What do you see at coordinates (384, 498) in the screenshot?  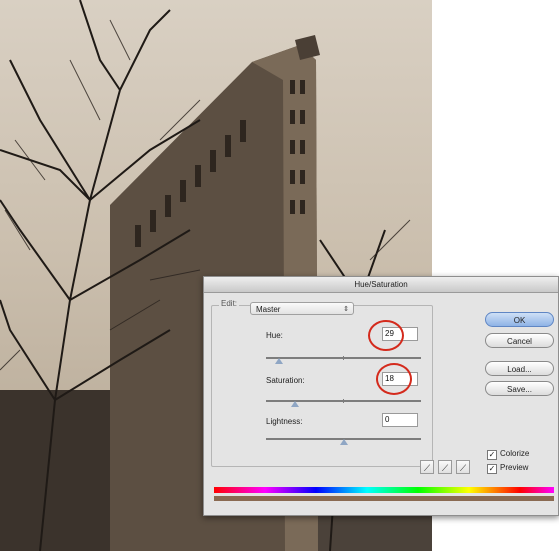 I see `adjusted-color-bar` at bounding box center [384, 498].